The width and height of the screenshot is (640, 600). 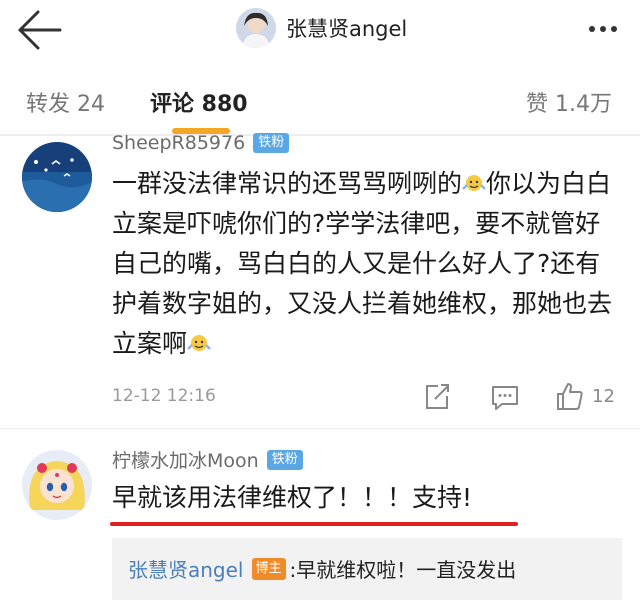 I want to click on page-title: 张慧贤angel, so click(x=347, y=29).